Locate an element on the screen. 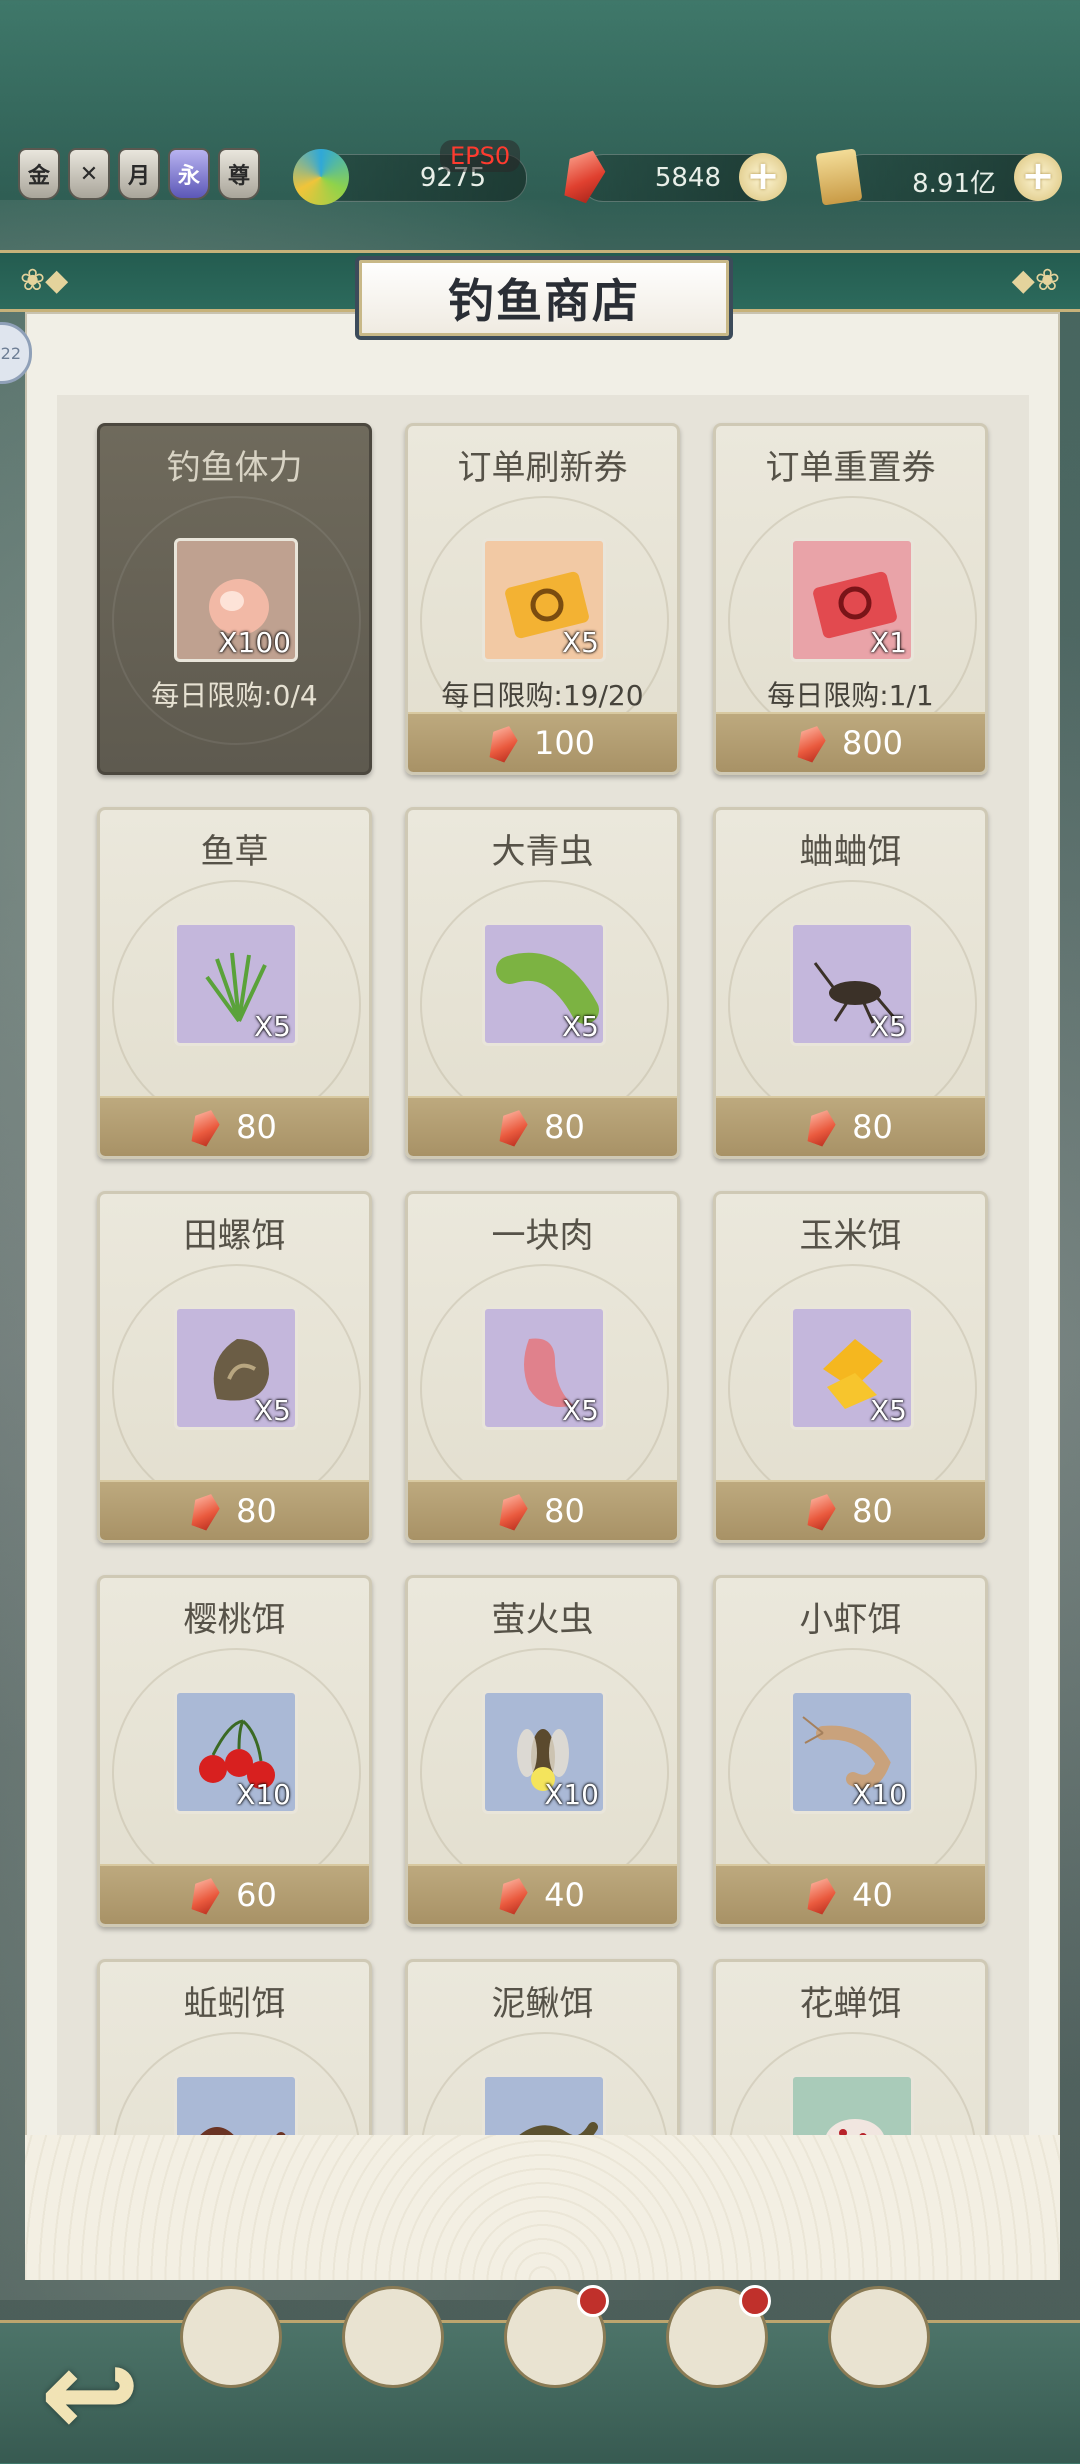 The height and width of the screenshot is (2464, 1080). coin-add-button: + is located at coordinates (1038, 177).